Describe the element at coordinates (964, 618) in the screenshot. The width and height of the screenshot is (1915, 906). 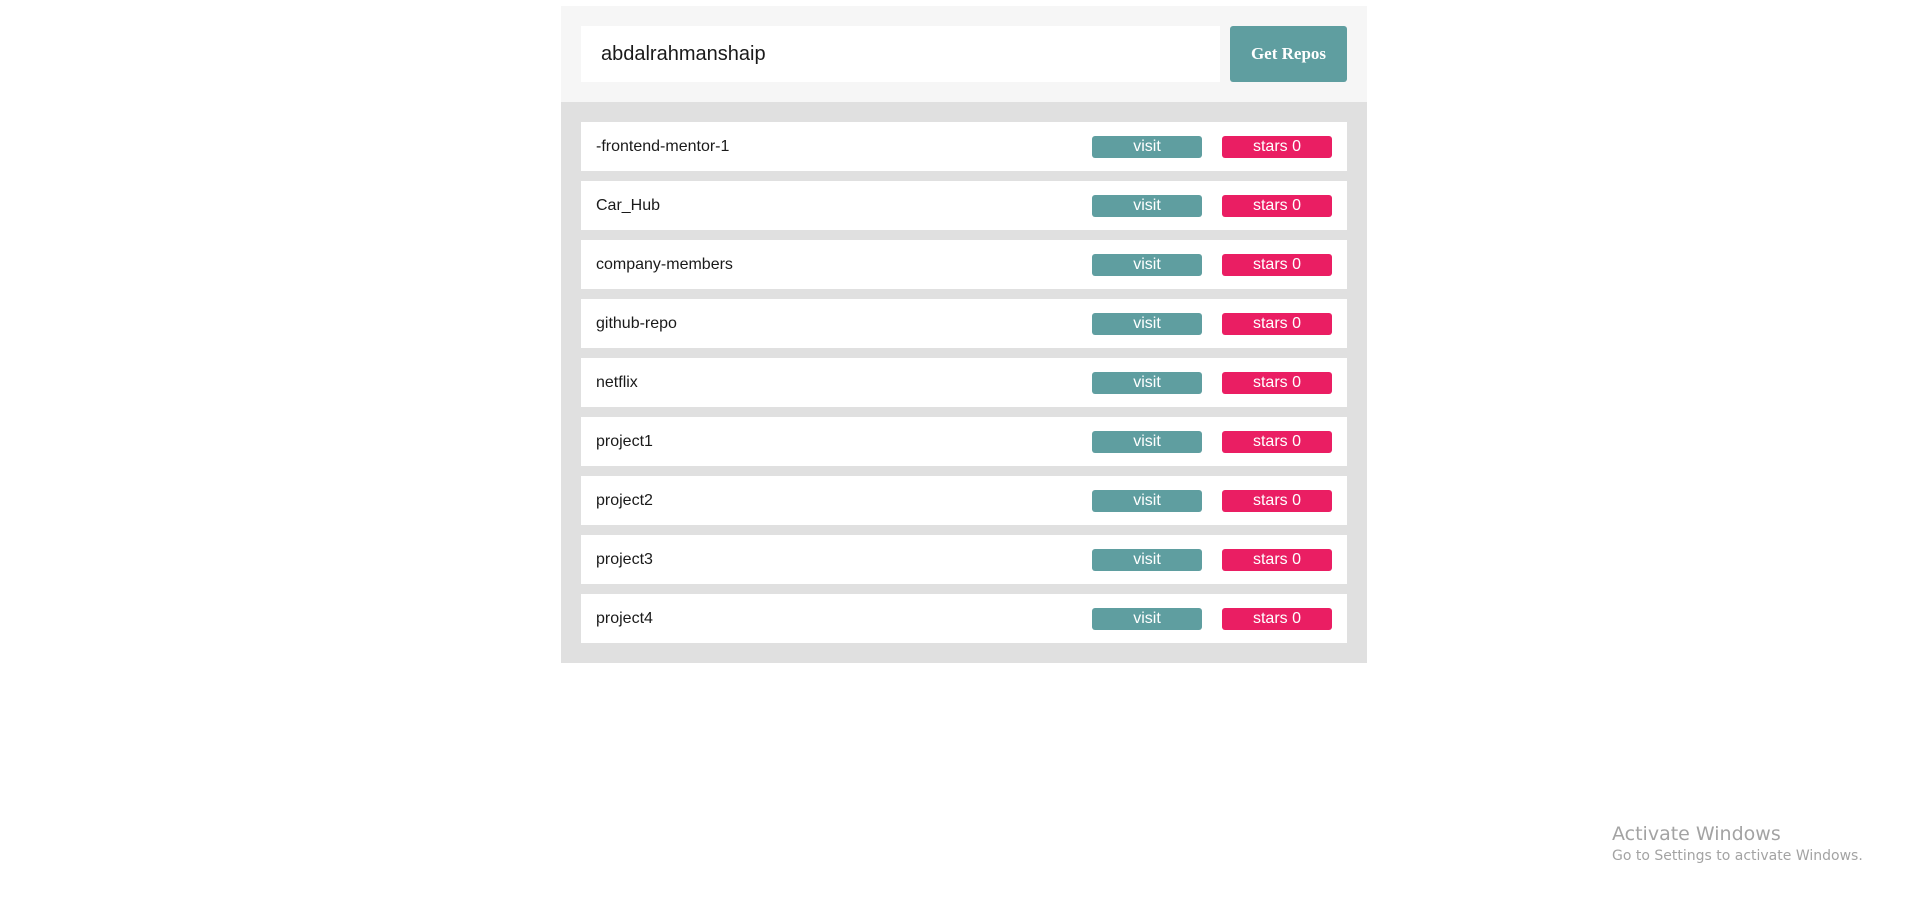
I see `repo-row: project4 visit stars 0` at that location.